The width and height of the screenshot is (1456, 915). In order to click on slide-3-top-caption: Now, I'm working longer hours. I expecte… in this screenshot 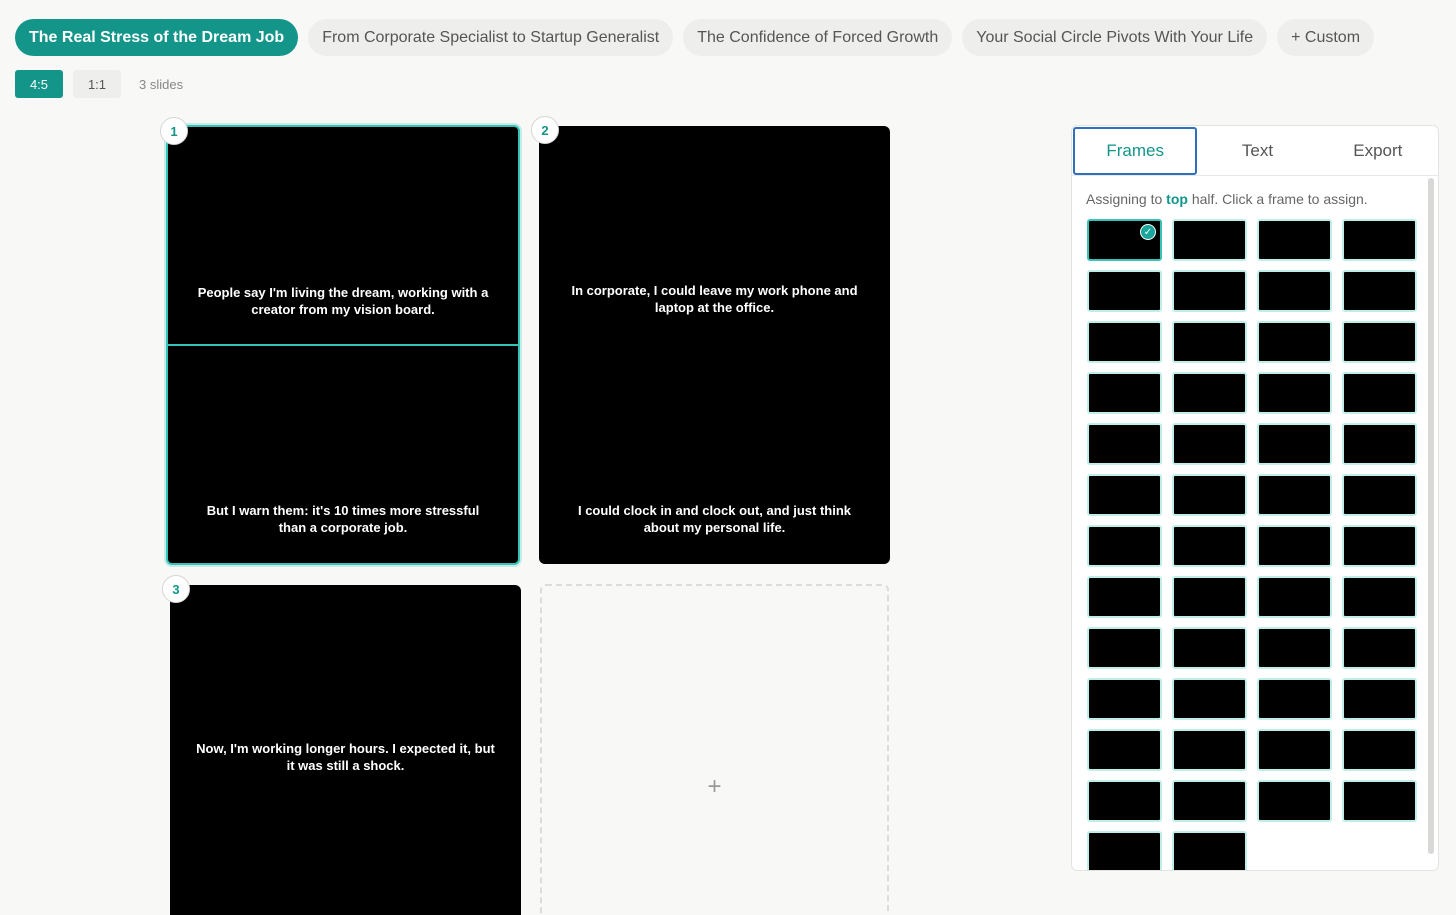, I will do `click(345, 757)`.